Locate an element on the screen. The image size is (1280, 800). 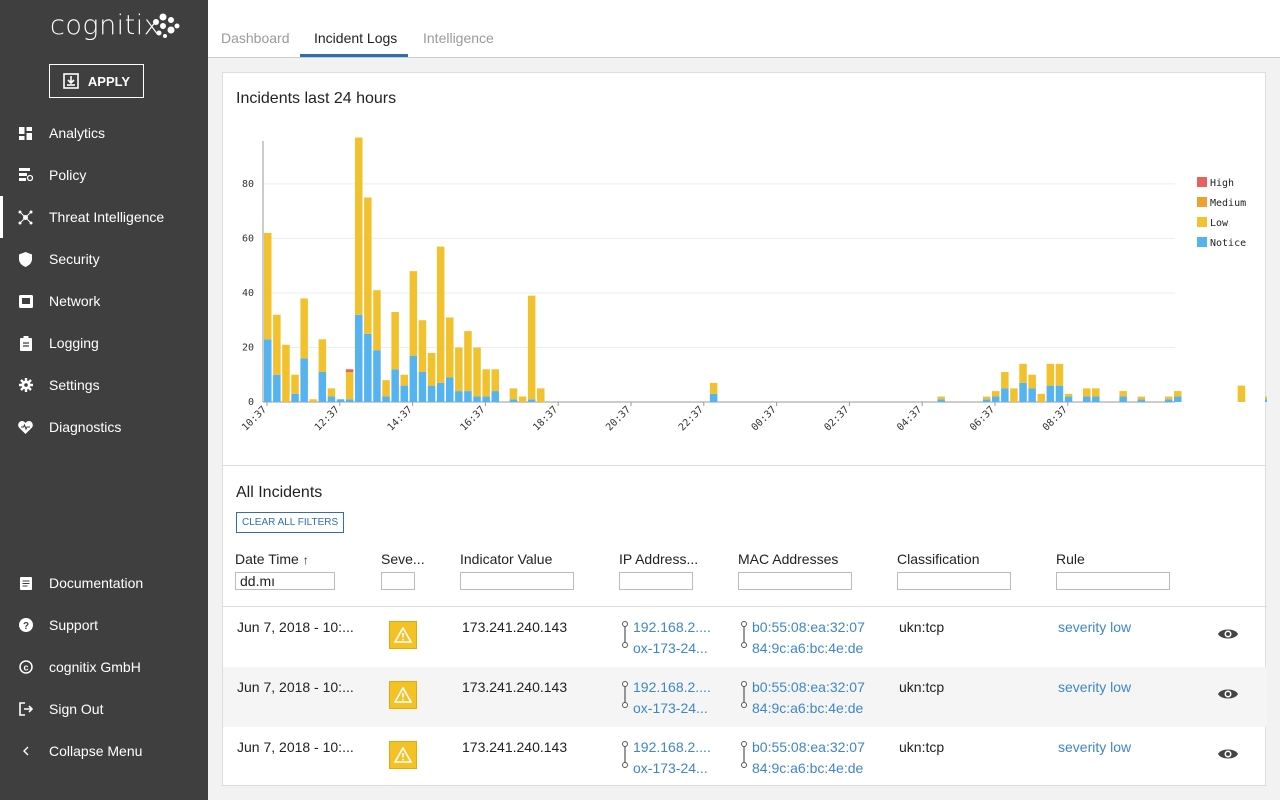
x-tick-label: 10:37 is located at coordinates (254, 418).